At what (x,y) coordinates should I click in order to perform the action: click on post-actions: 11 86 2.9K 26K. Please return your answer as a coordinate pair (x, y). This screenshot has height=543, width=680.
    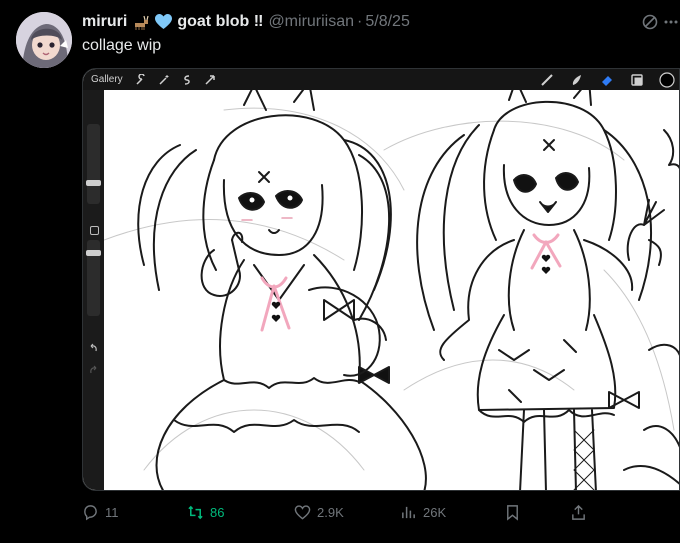
    Looking at the image, I should click on (381, 512).